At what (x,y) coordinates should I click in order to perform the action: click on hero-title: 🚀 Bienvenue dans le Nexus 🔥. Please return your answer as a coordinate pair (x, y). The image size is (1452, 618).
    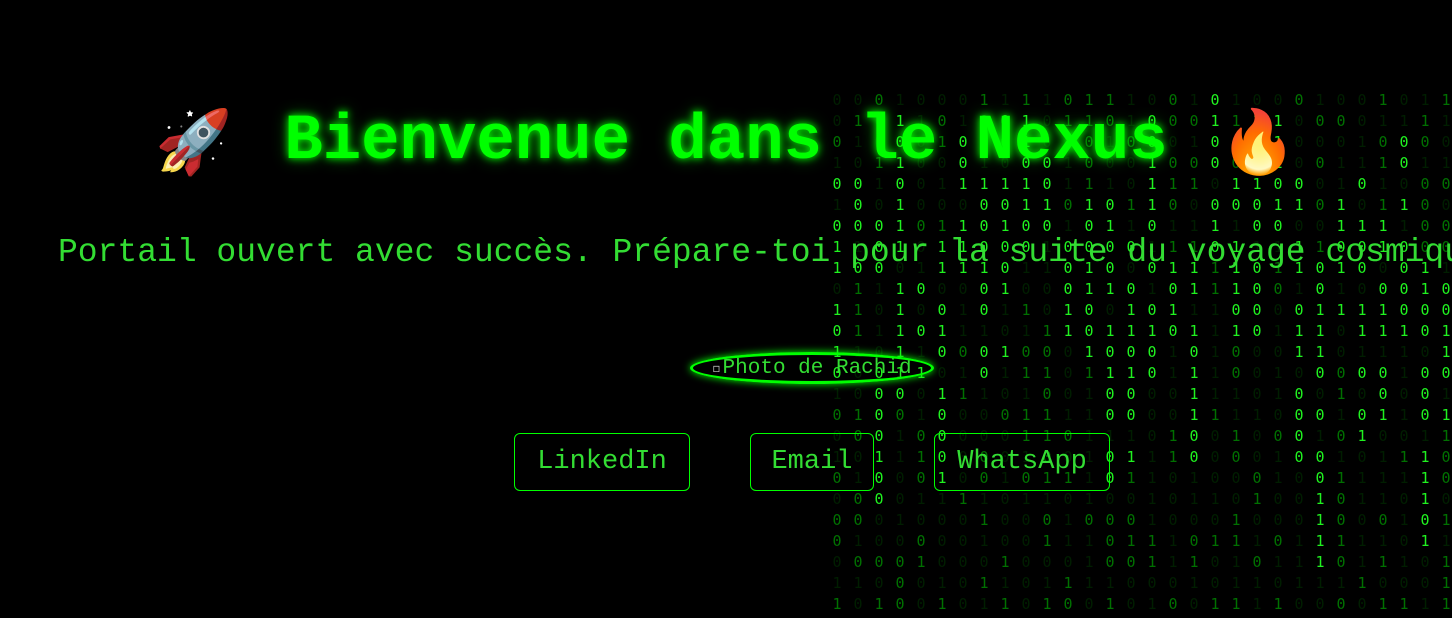
    Looking at the image, I should click on (726, 142).